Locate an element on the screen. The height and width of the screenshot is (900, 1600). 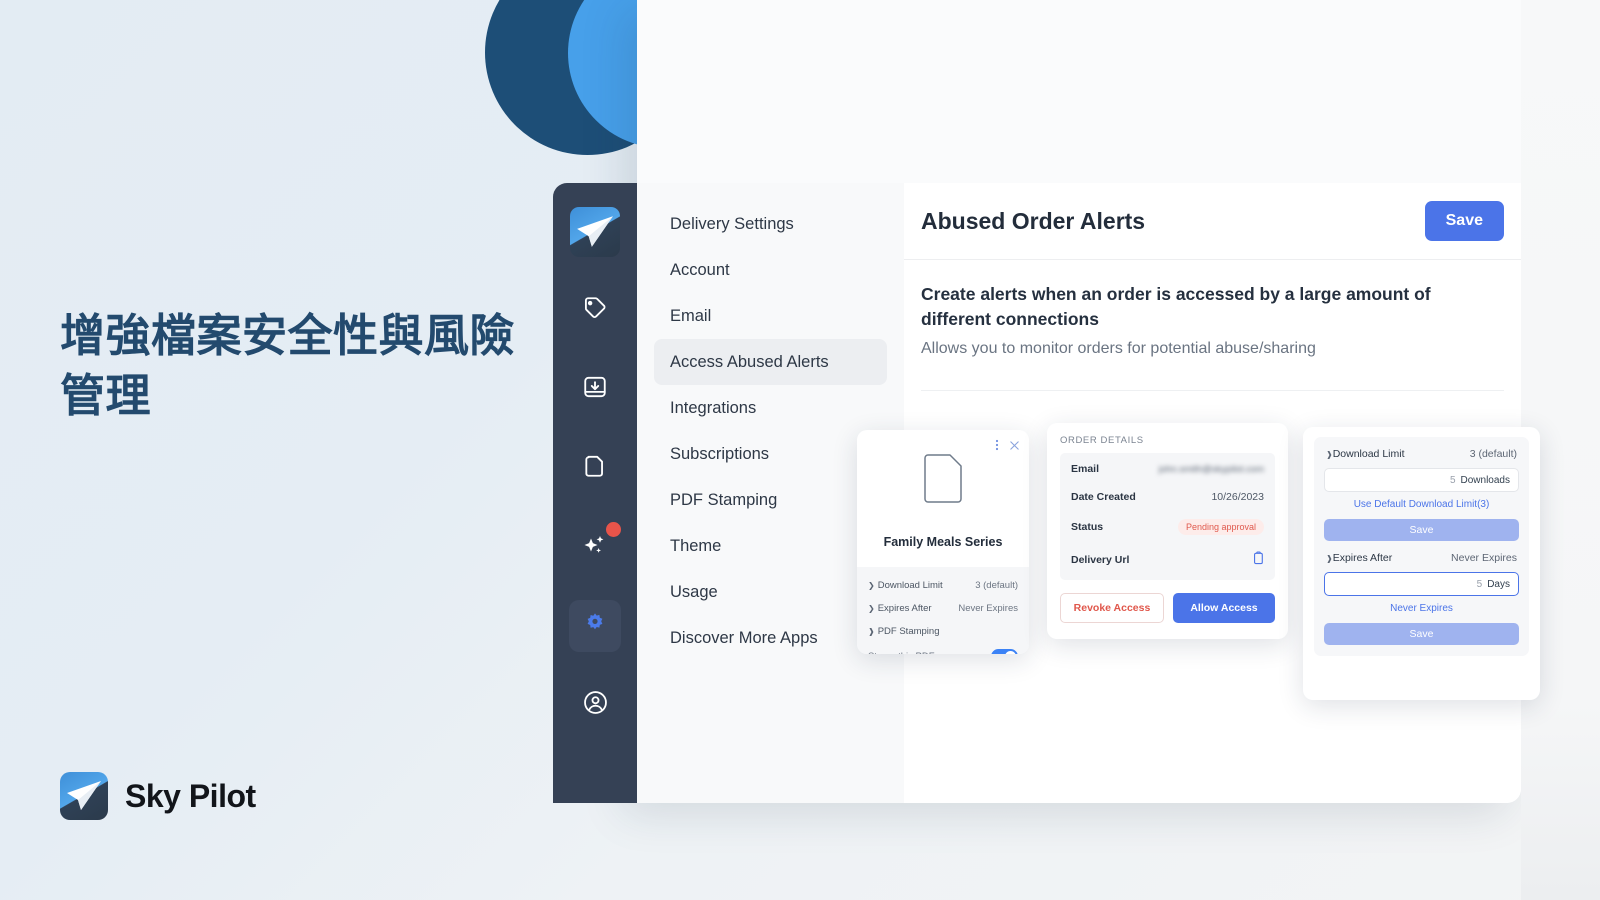
brand-lockup: Sky Pilot is located at coordinates (158, 796).